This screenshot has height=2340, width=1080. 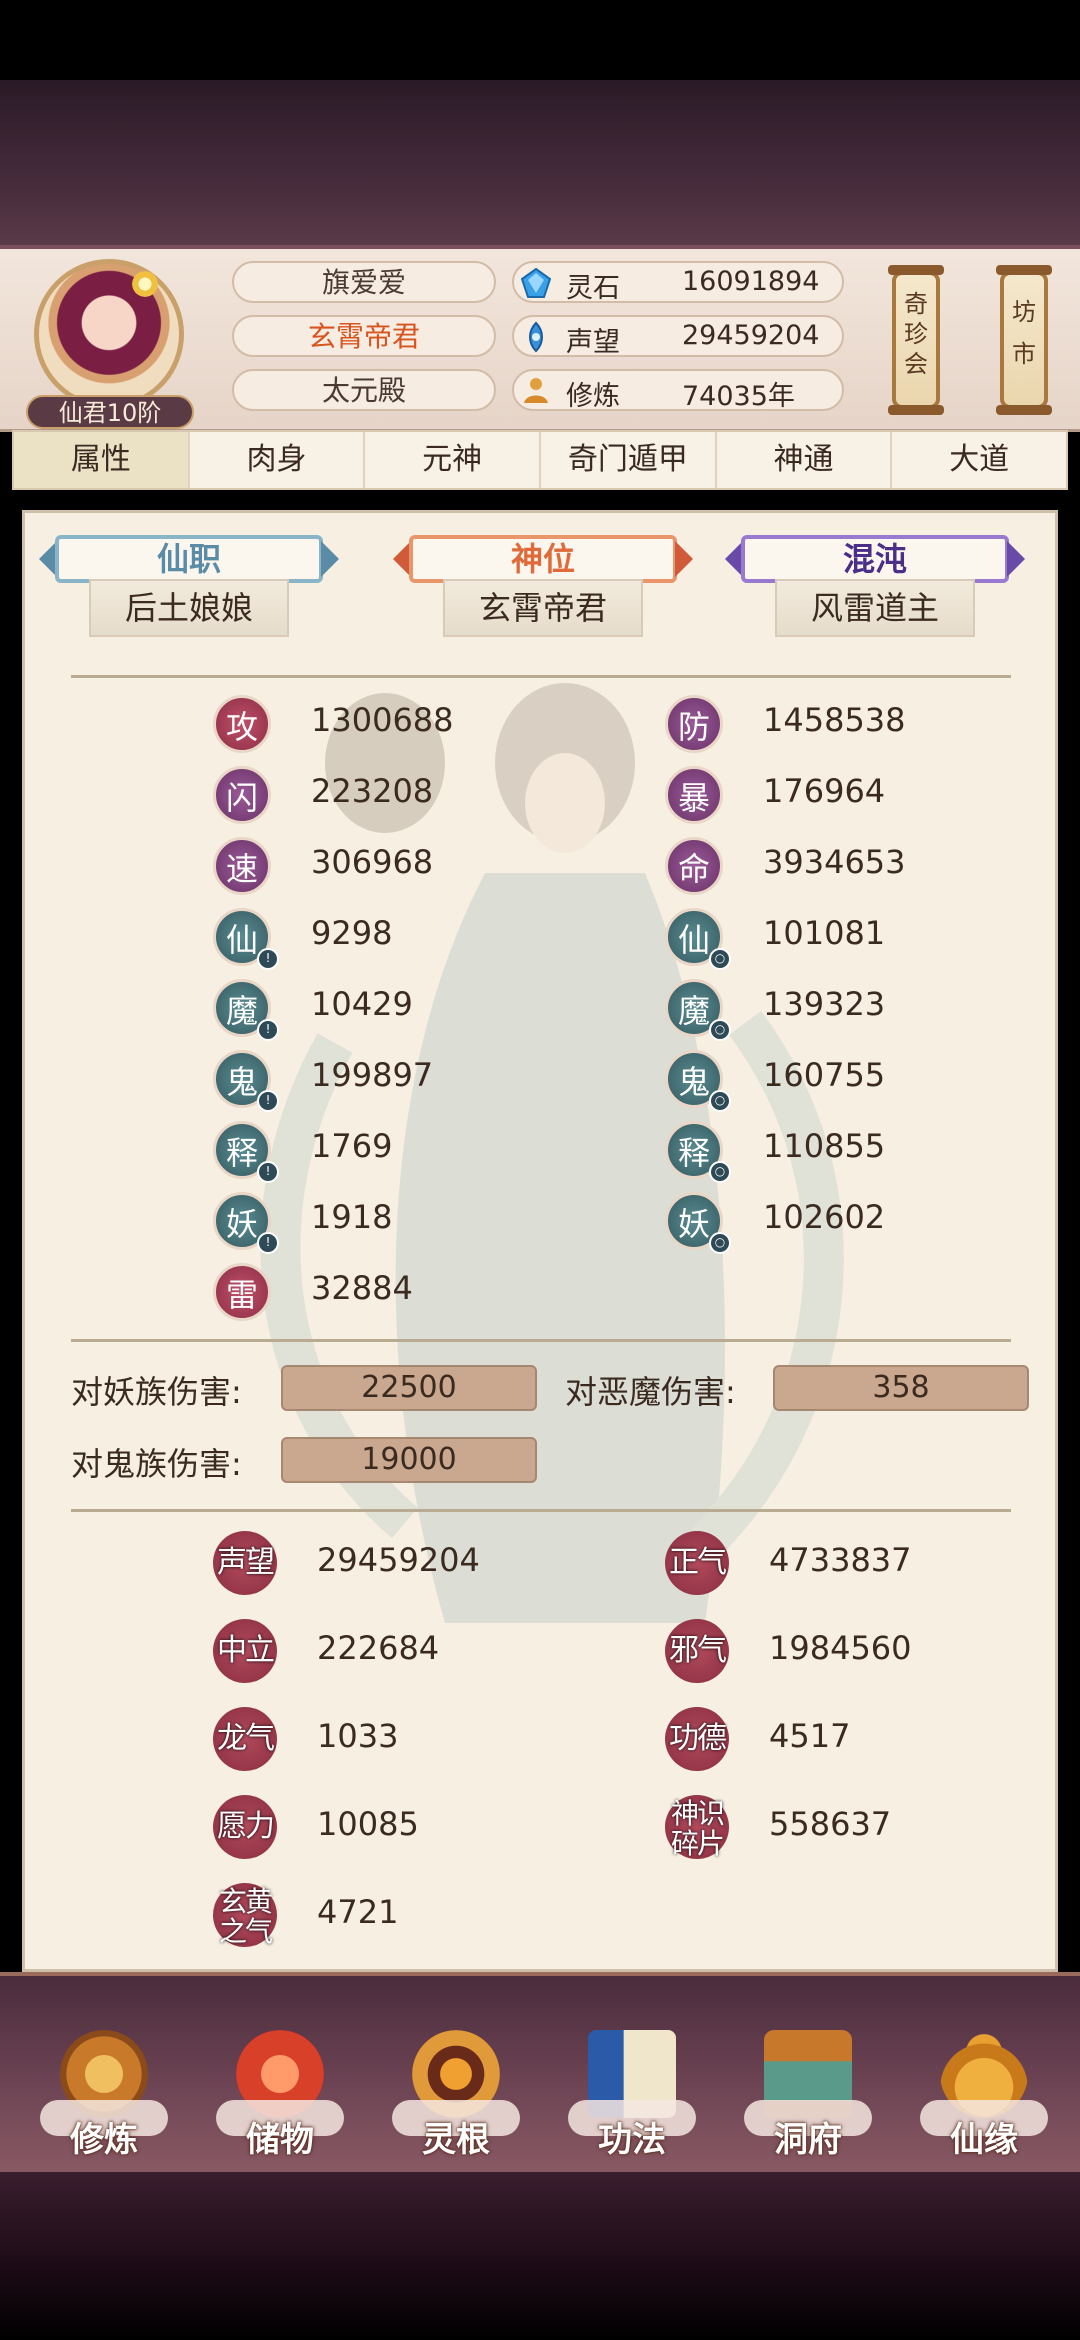 I want to click on stat-demon-defense: 魔 ○ 139323, so click(x=845, y=1010).